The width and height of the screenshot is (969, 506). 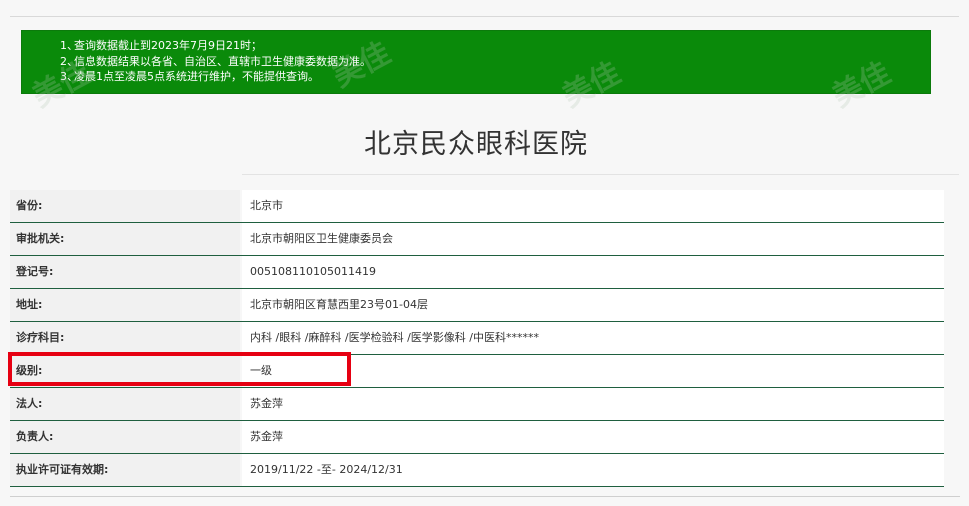 I want to click on table-row: 登记号: 005108110105011419, so click(x=477, y=272).